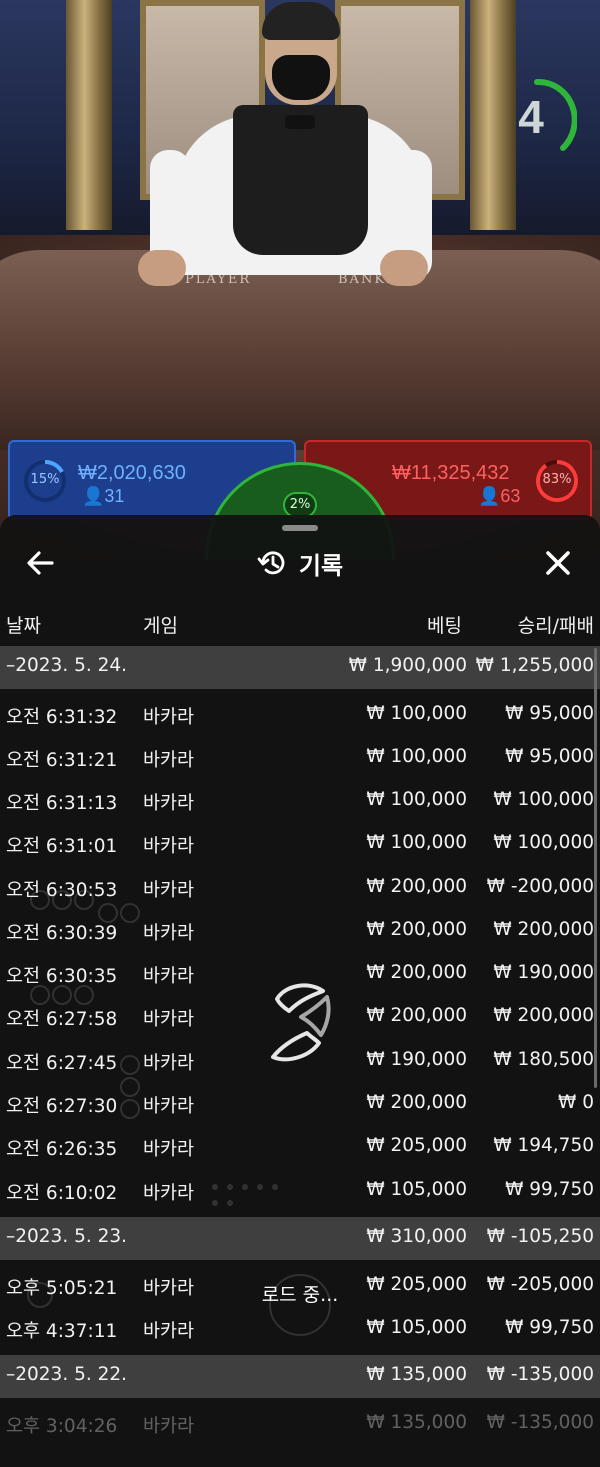  I want to click on row-win: ₩ 0, so click(576, 1102).